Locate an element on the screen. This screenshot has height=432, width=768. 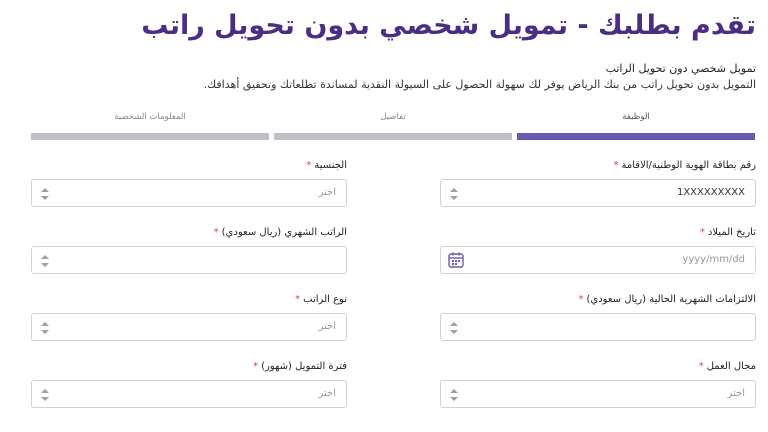
page-subtitle: تمويل شخصي دون تحويل الراتب is located at coordinates (680, 68).